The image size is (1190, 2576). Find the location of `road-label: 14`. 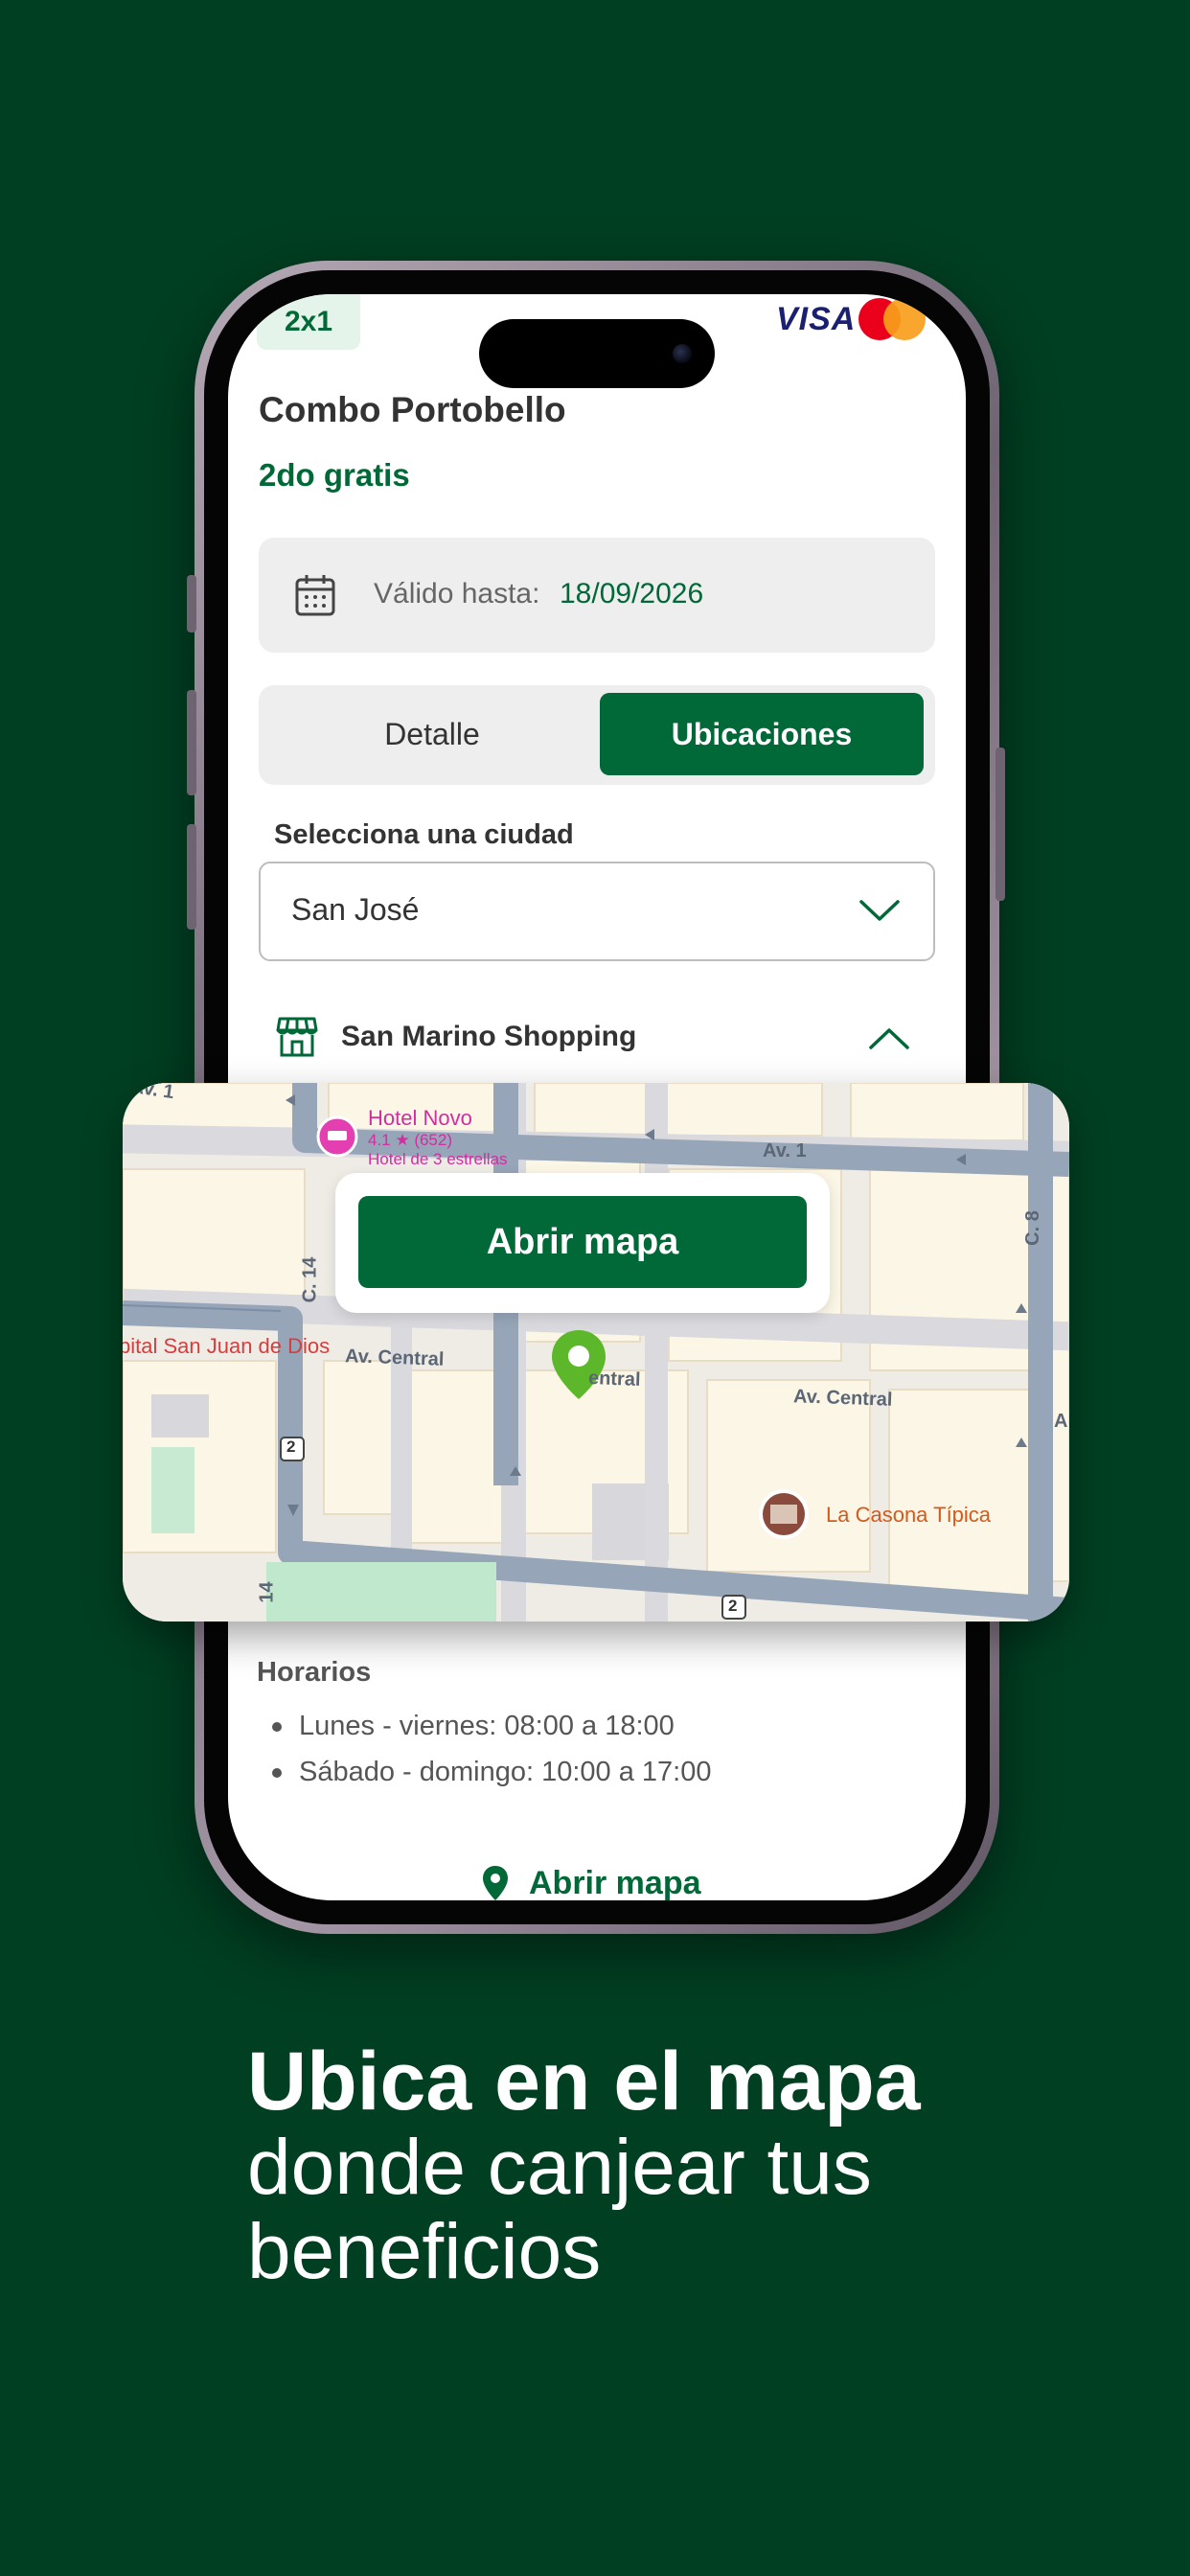

road-label: 14 is located at coordinates (267, 1592).